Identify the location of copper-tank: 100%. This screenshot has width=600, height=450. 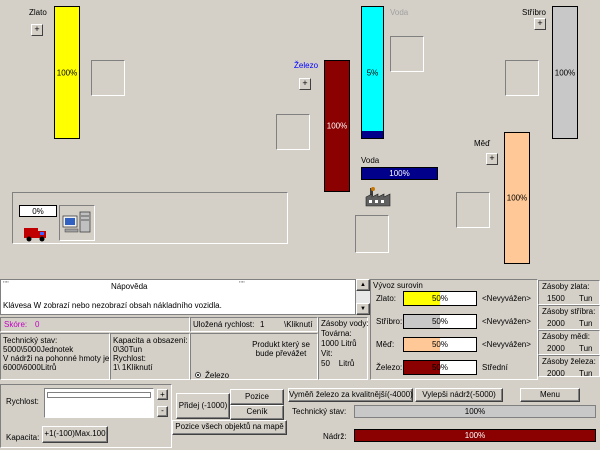
(517, 198).